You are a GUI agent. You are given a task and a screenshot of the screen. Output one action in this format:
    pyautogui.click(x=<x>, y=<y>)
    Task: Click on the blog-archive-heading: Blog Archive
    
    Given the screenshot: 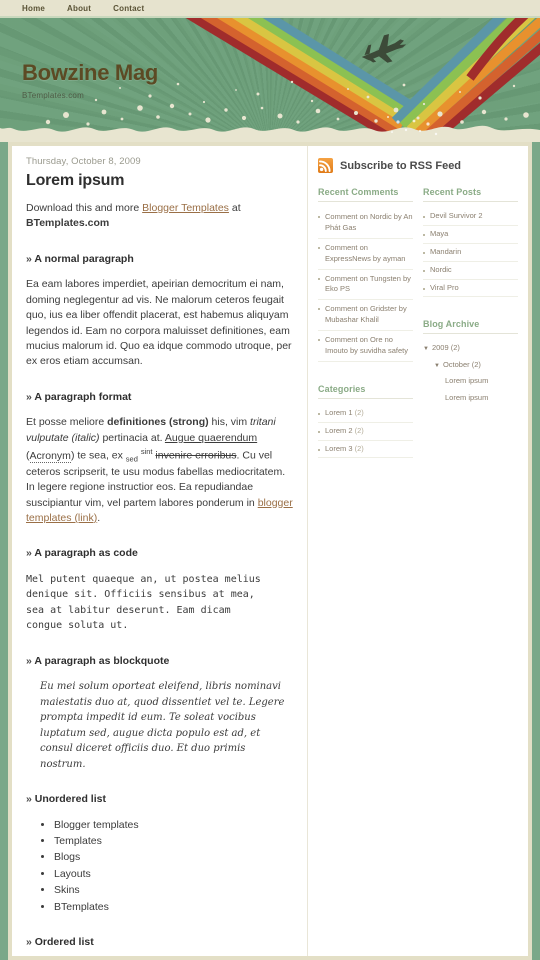 What is the action you would take?
    pyautogui.click(x=470, y=327)
    